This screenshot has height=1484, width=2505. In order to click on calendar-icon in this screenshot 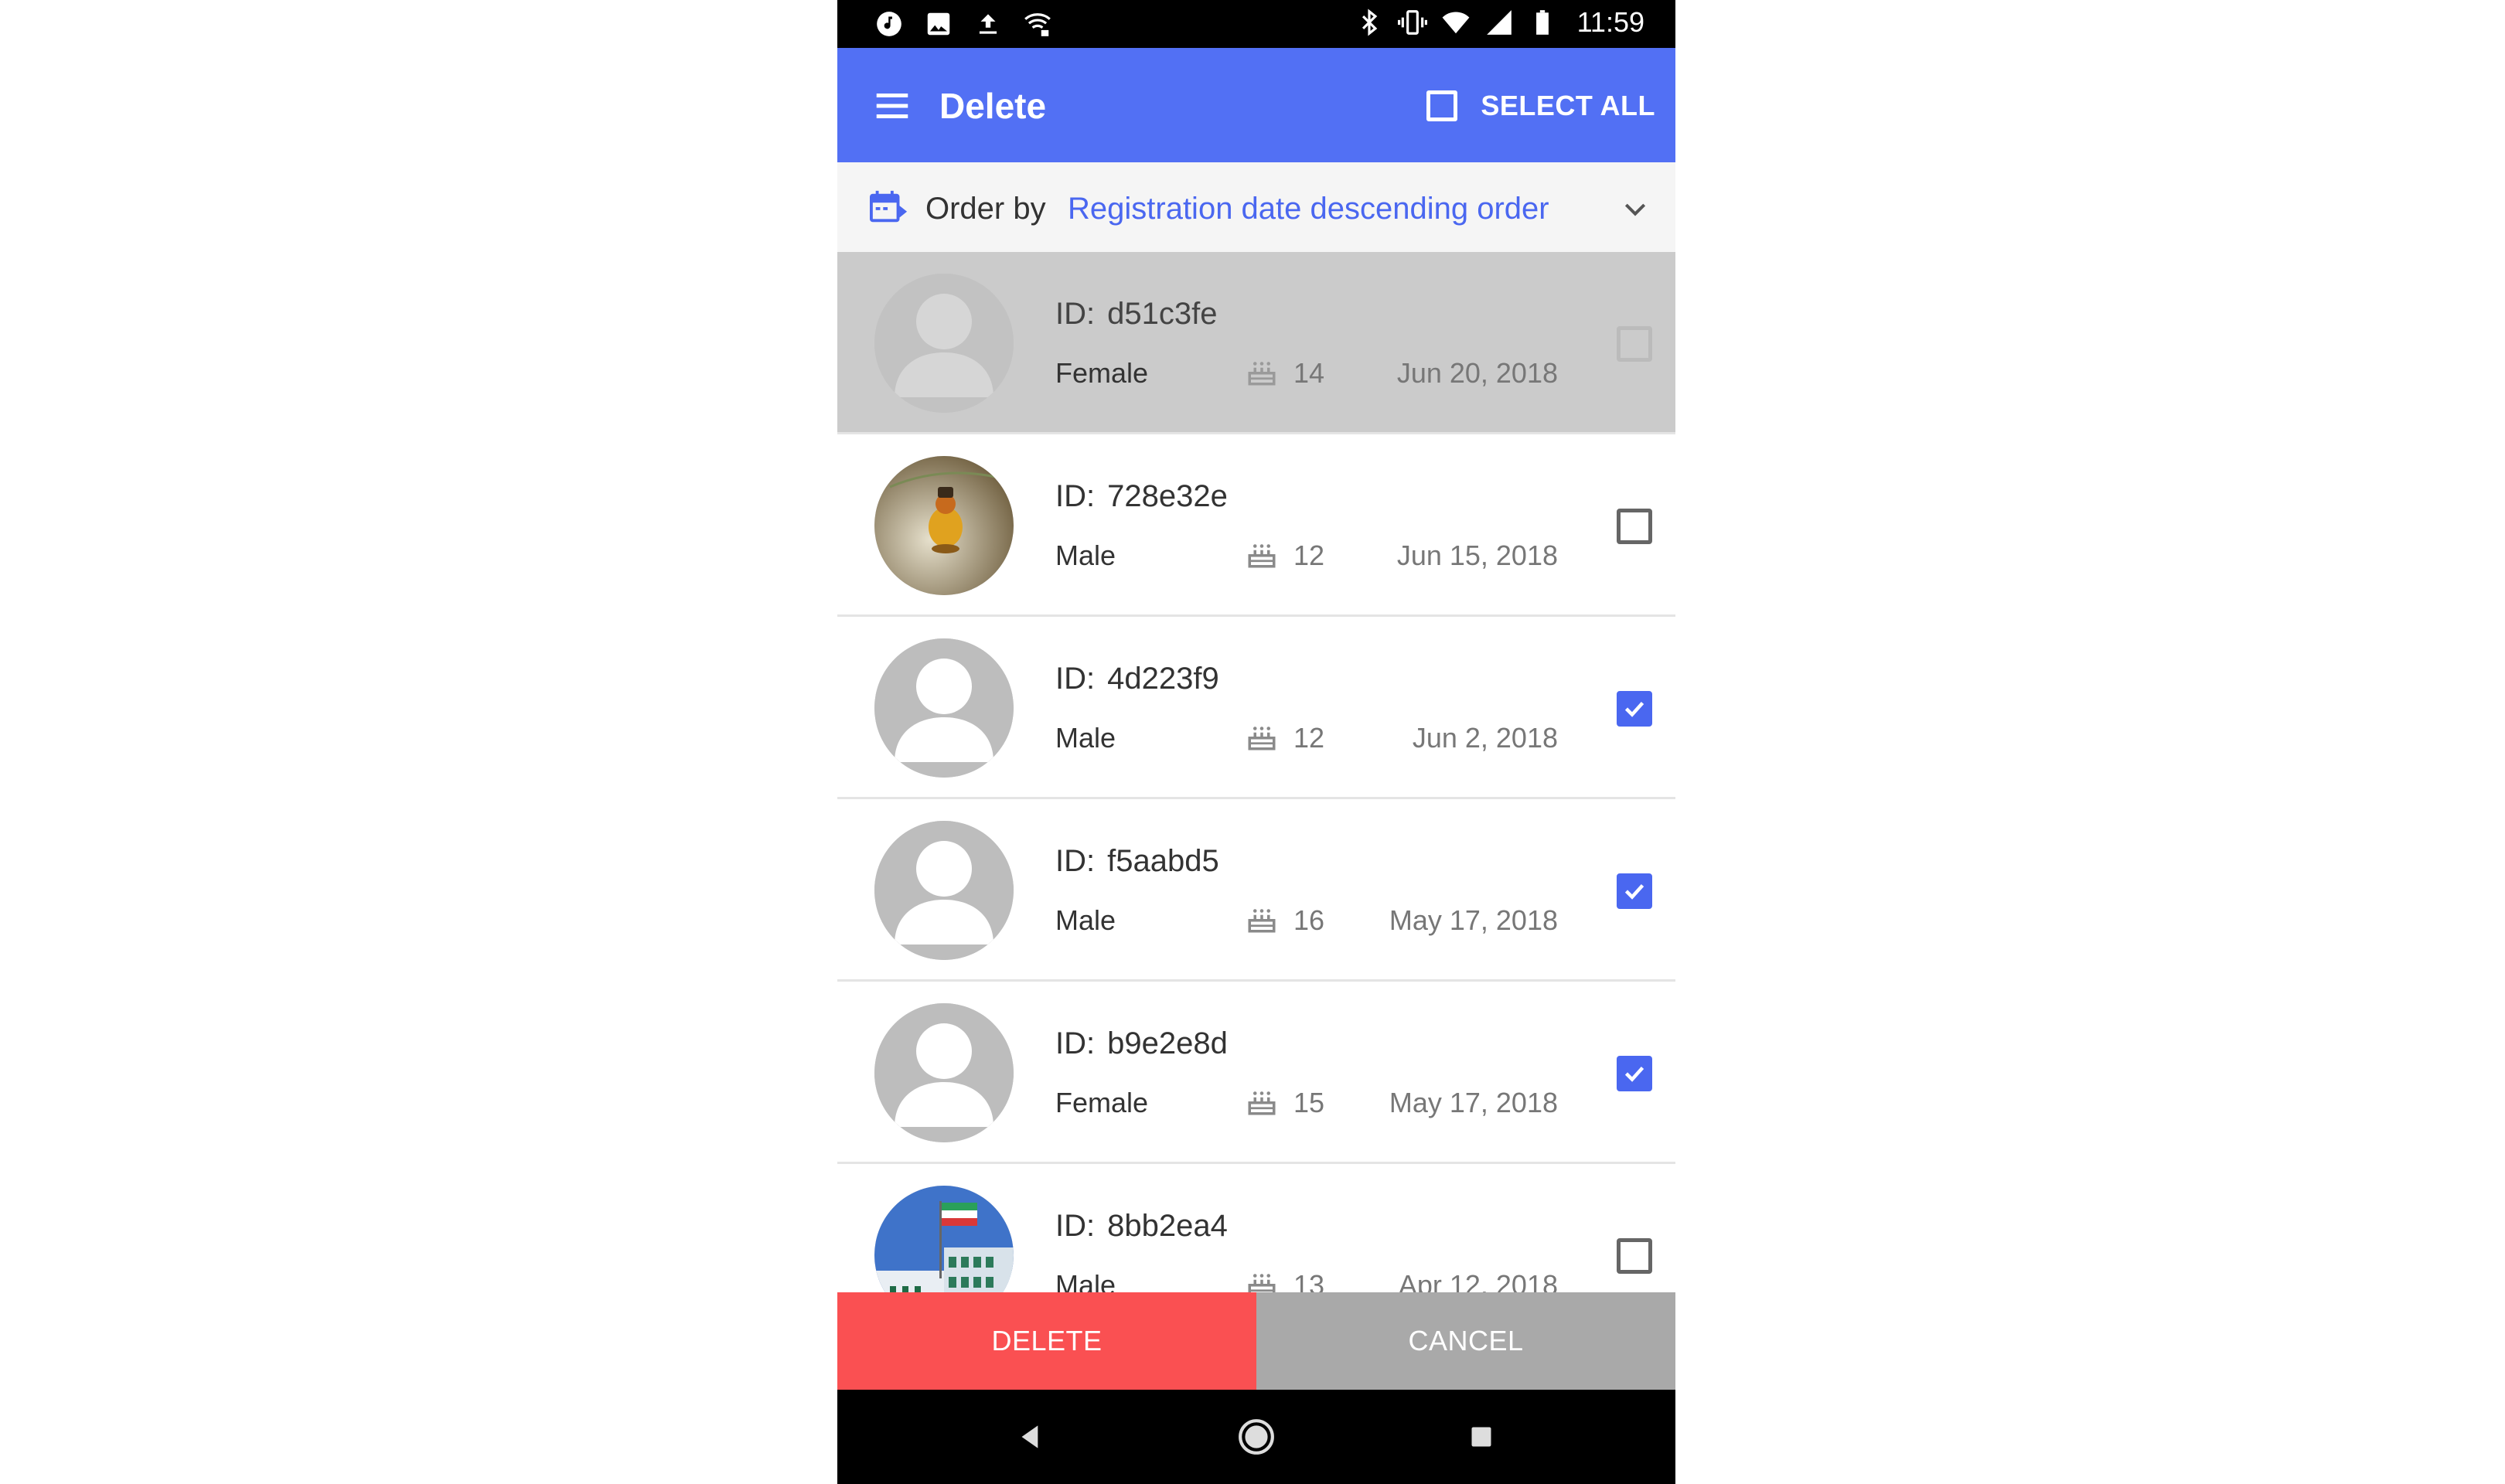, I will do `click(889, 207)`.